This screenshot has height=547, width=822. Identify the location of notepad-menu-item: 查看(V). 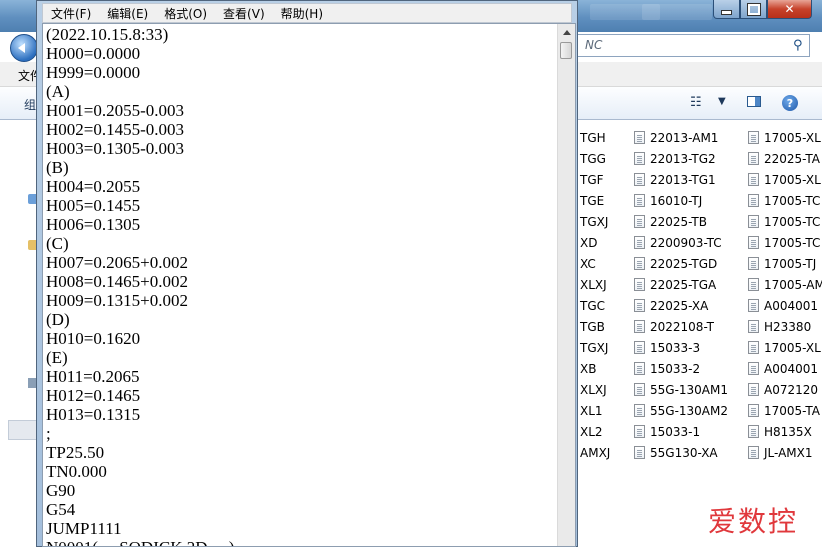
(244, 13).